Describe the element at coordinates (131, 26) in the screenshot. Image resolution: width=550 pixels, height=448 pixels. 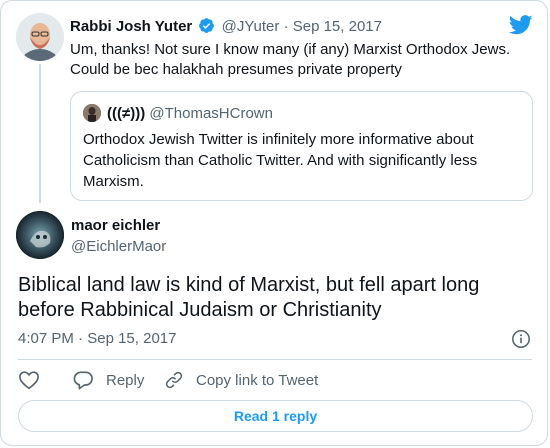
I see `parent-author-name: Rabbi Josh Yuter` at that location.